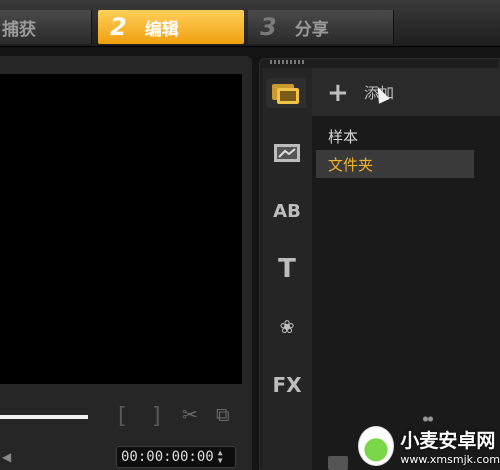 The height and width of the screenshot is (470, 500). I want to click on instant-project-tab-icon, so click(287, 153).